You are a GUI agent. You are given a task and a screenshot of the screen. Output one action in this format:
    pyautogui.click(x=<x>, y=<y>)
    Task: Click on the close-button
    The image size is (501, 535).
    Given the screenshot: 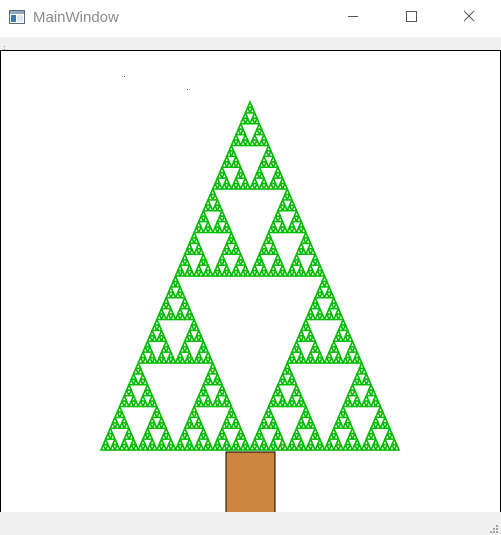 What is the action you would take?
    pyautogui.click(x=469, y=18)
    